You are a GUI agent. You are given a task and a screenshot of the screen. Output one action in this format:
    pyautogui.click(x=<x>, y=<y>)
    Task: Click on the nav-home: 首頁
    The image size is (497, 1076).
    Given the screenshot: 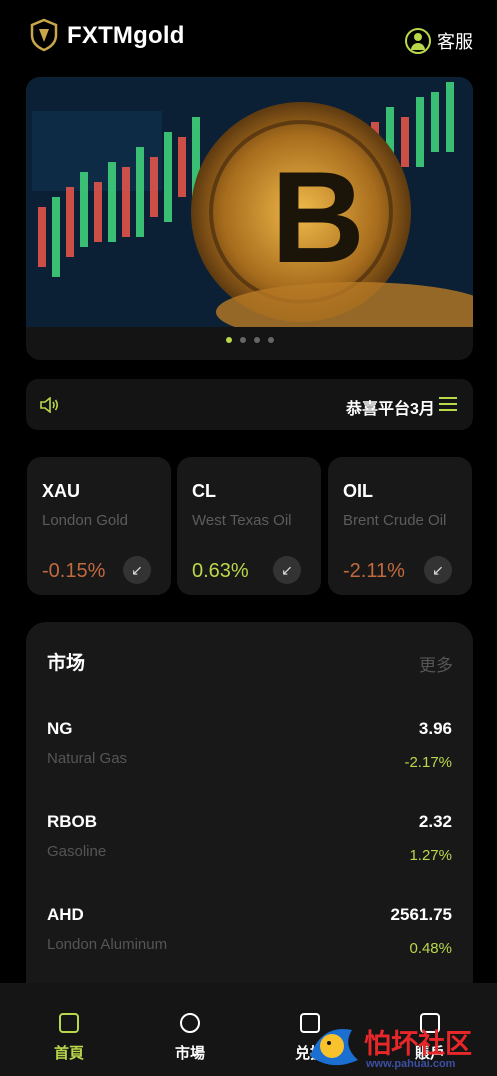 What is the action you would take?
    pyautogui.click(x=69, y=1029)
    